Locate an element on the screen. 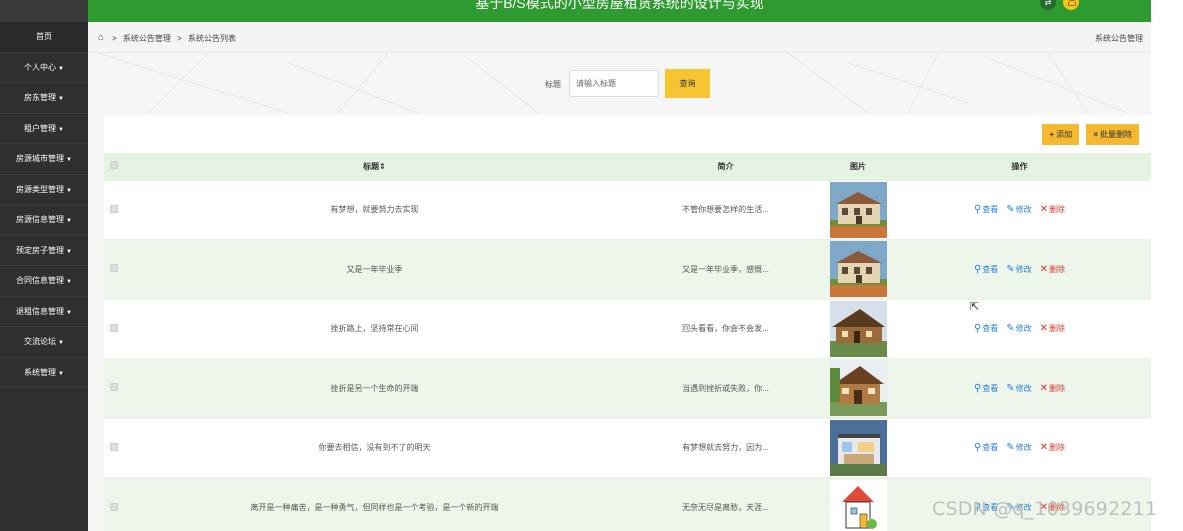 The width and height of the screenshot is (1183, 531). sidebar-brand is located at coordinates (44, 11).